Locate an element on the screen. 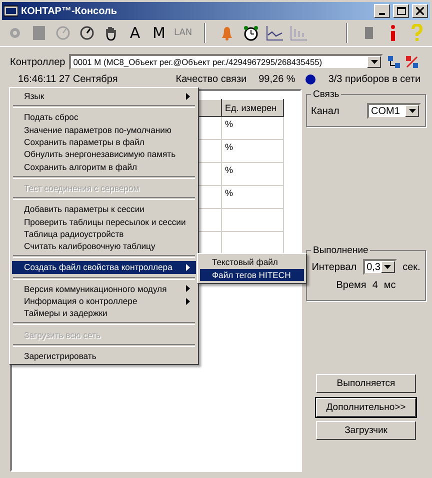 The width and height of the screenshot is (432, 478). menu-item: Значение параметров по-умолчанию is located at coordinates (104, 130).